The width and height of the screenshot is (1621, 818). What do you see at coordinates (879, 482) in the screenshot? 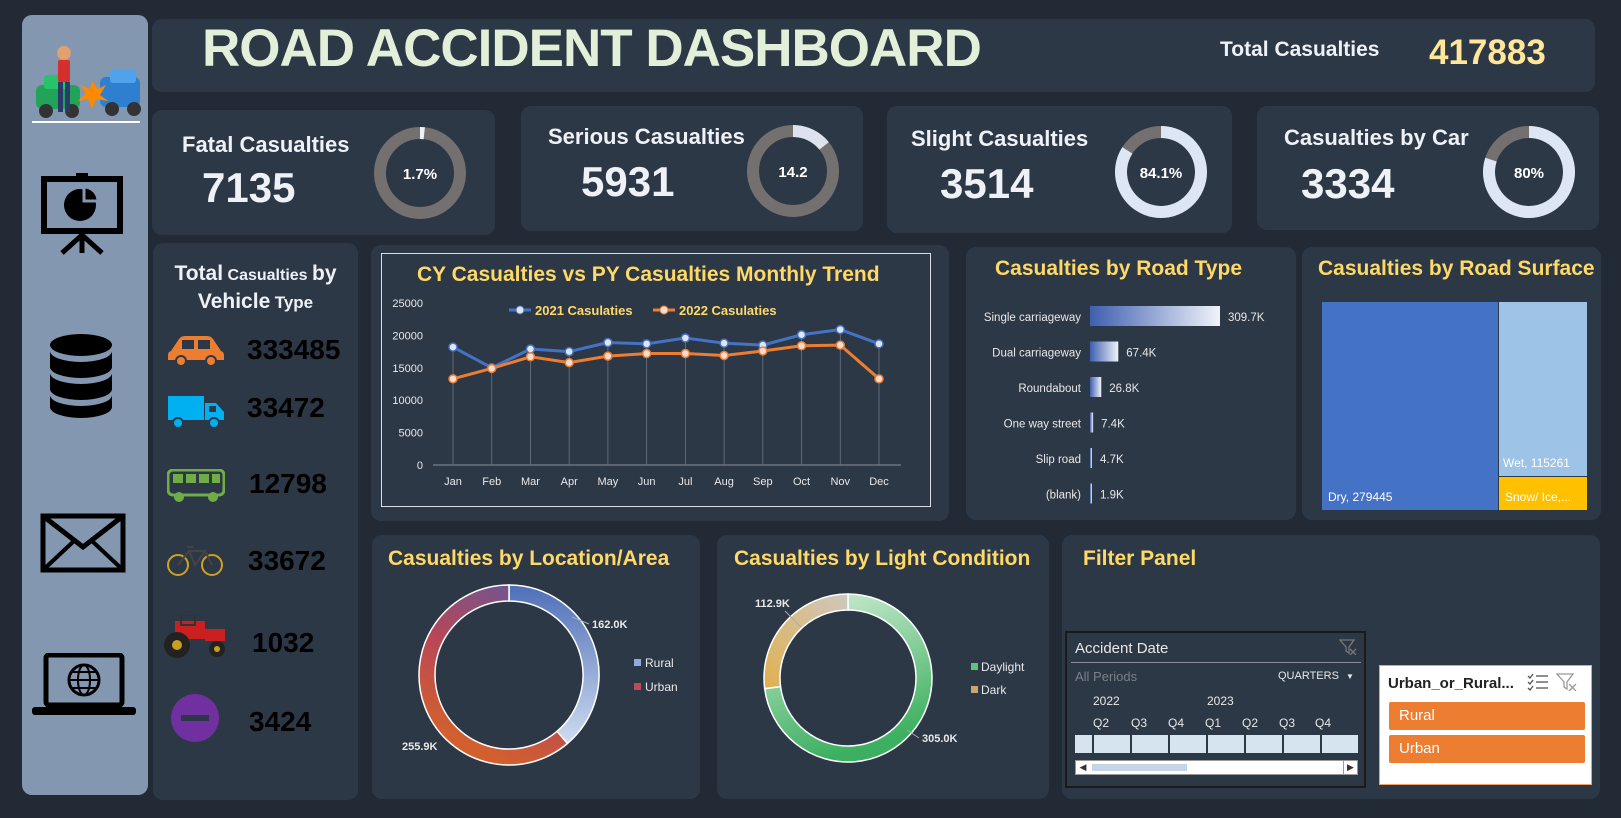
I see `x-tick-label: Dec` at bounding box center [879, 482].